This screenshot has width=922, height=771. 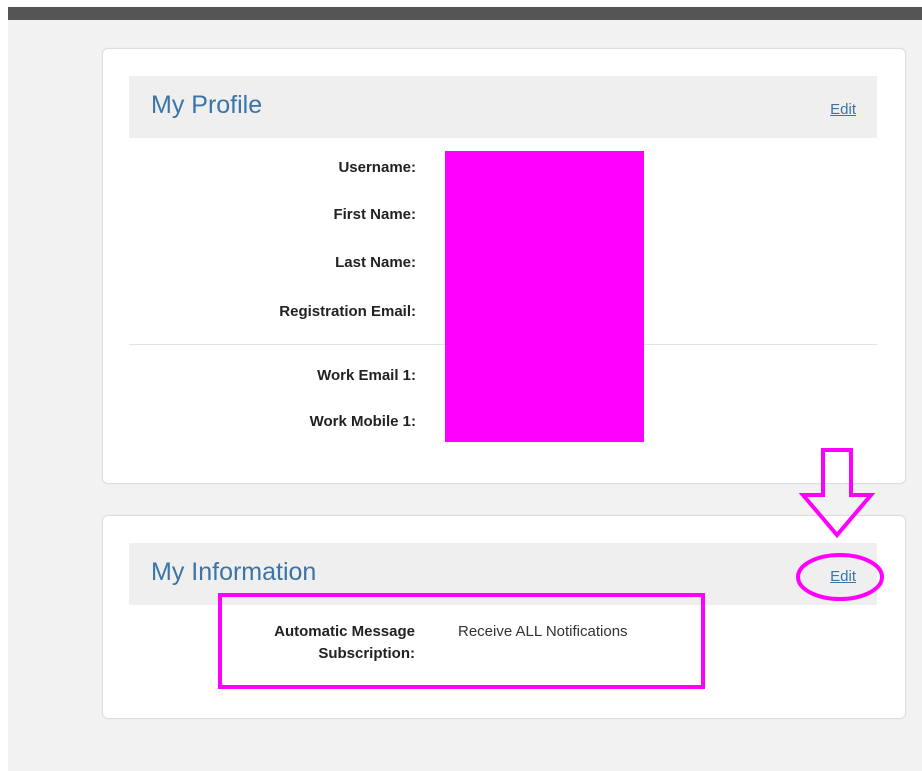 What do you see at coordinates (461, 641) in the screenshot?
I see `annotation-highlight-box` at bounding box center [461, 641].